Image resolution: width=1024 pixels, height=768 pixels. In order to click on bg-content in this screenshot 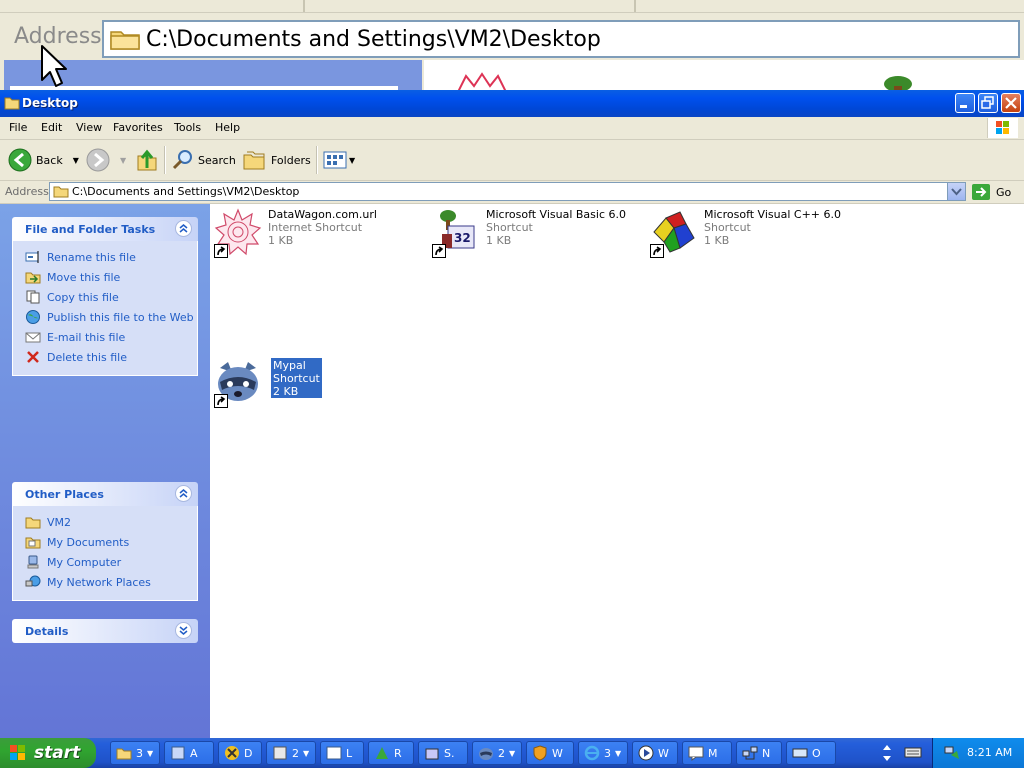, I will do `click(724, 75)`.